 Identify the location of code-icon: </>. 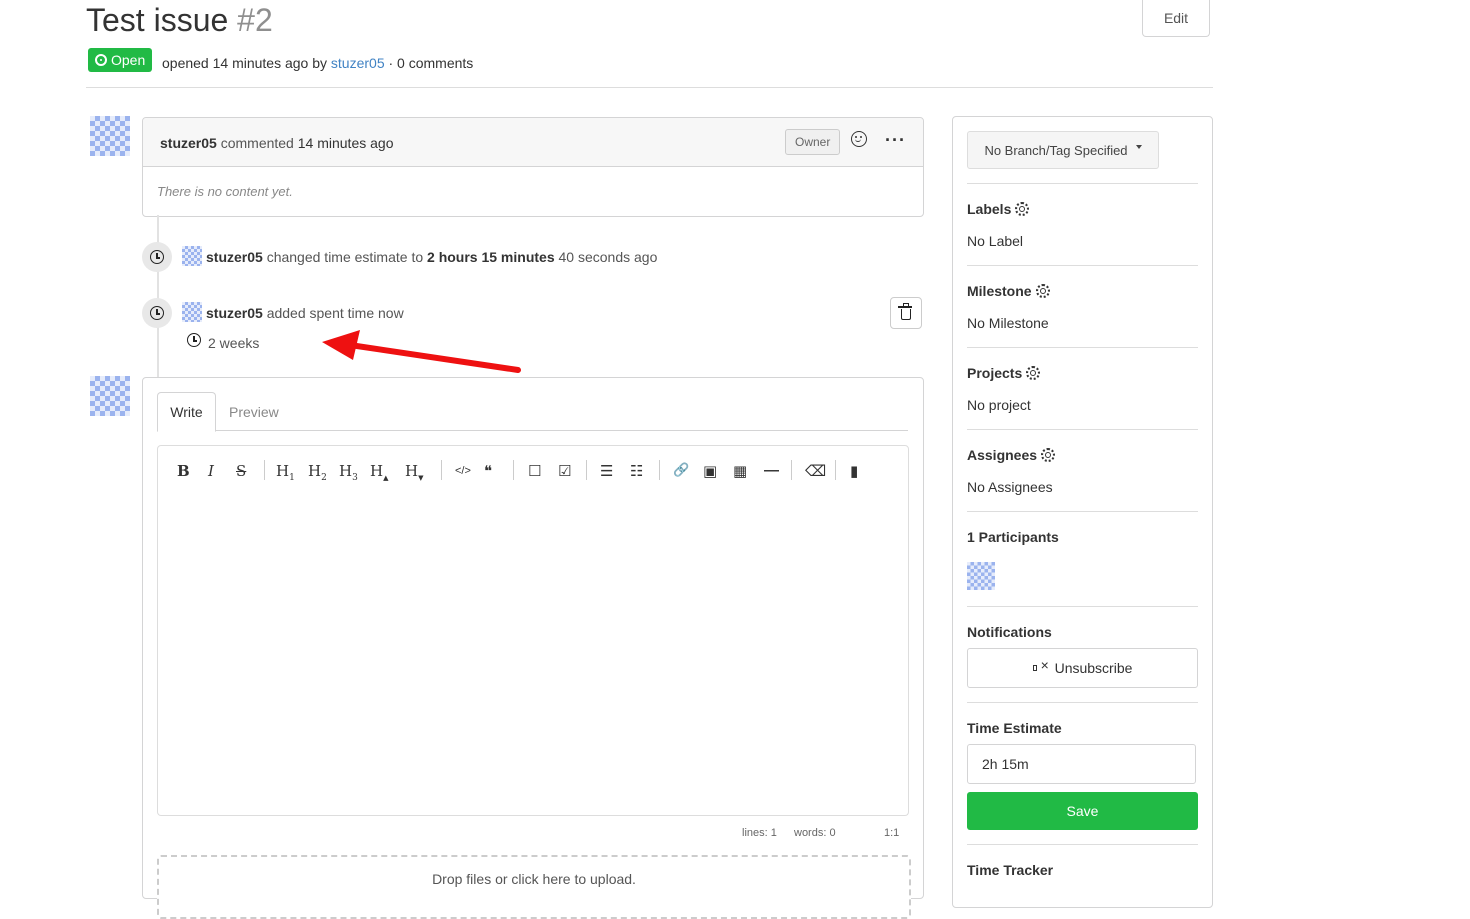
(463, 471).